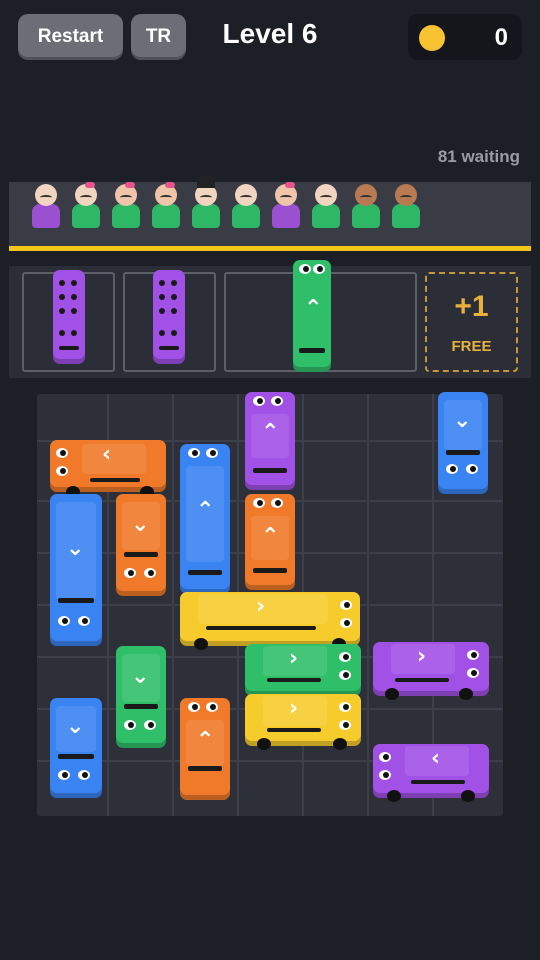  I want to click on blue-bus-up: ⌃, so click(205, 519).